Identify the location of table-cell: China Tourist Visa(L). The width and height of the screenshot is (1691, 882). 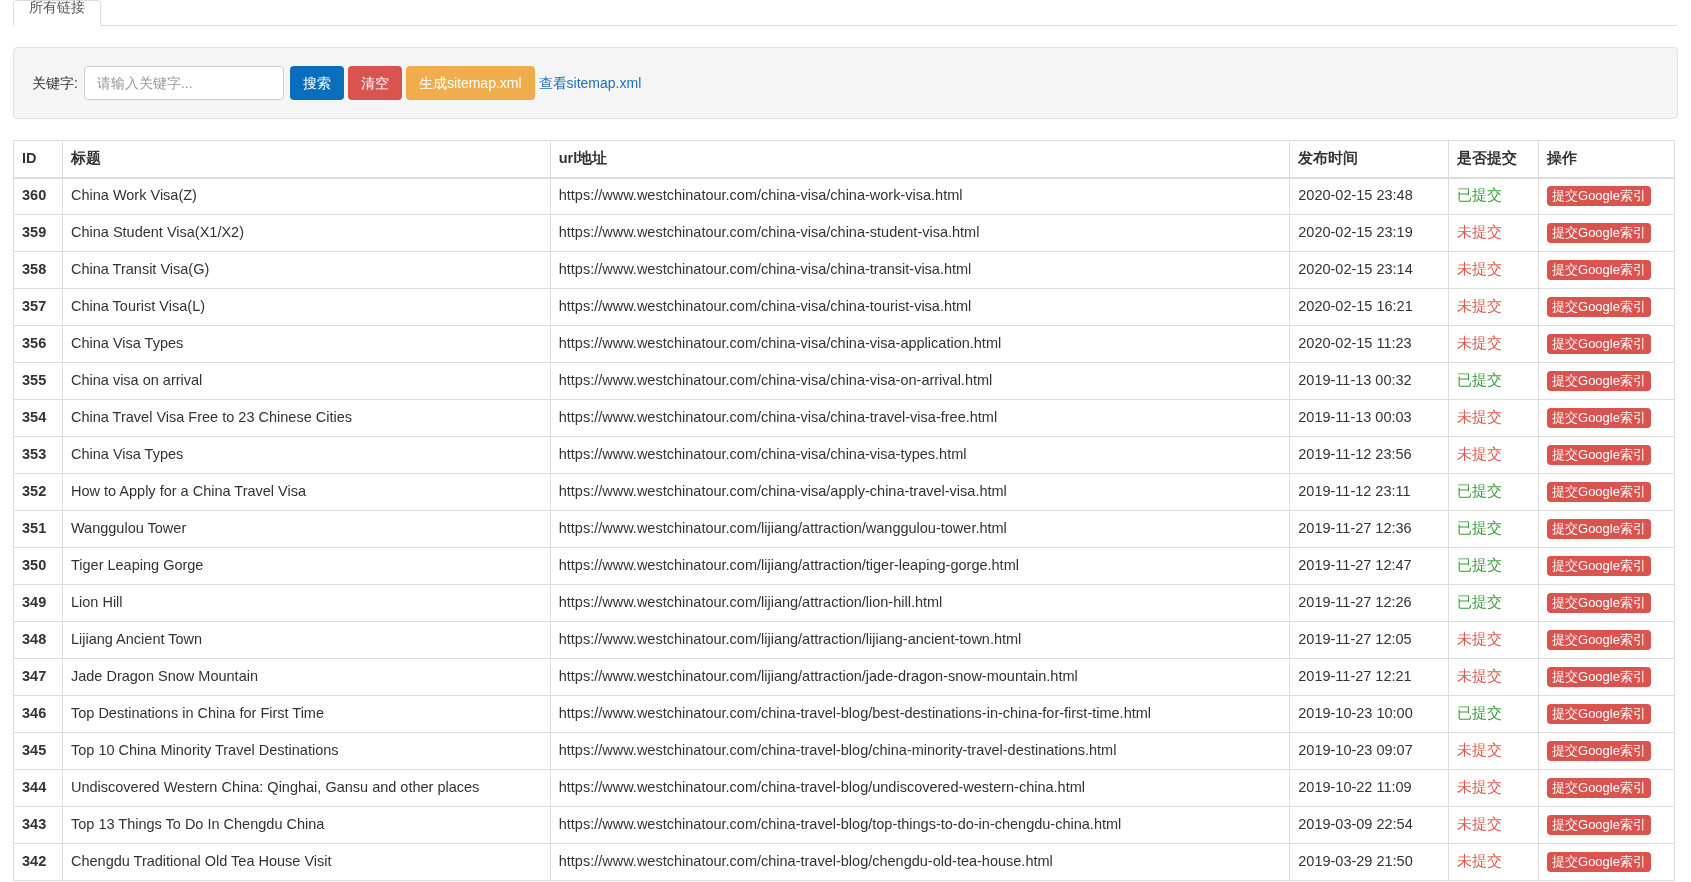
(306, 307).